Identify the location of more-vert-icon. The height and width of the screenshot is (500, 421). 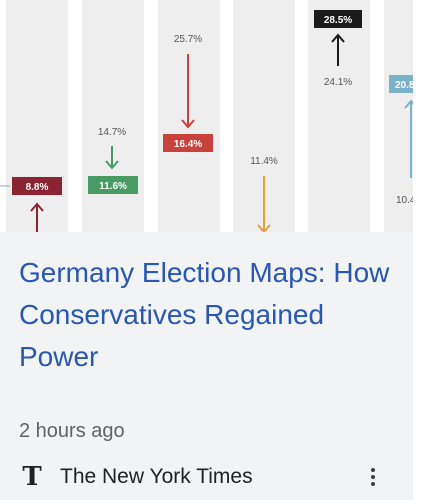
(373, 477).